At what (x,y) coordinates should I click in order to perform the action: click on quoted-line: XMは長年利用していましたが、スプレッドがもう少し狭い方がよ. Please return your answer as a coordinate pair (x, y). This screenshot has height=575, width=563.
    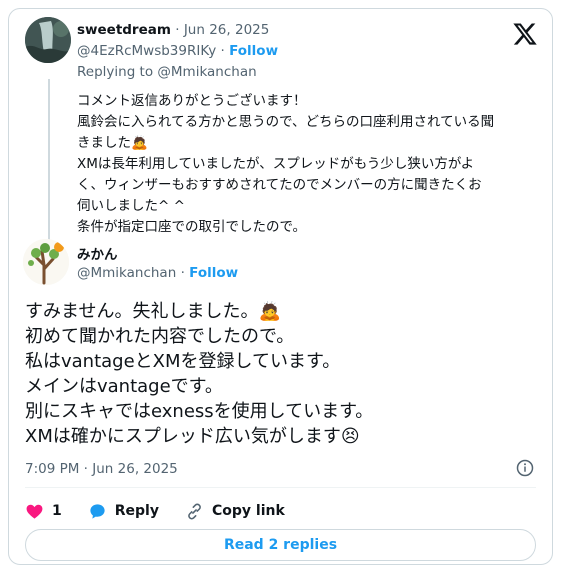
    Looking at the image, I should click on (276, 164).